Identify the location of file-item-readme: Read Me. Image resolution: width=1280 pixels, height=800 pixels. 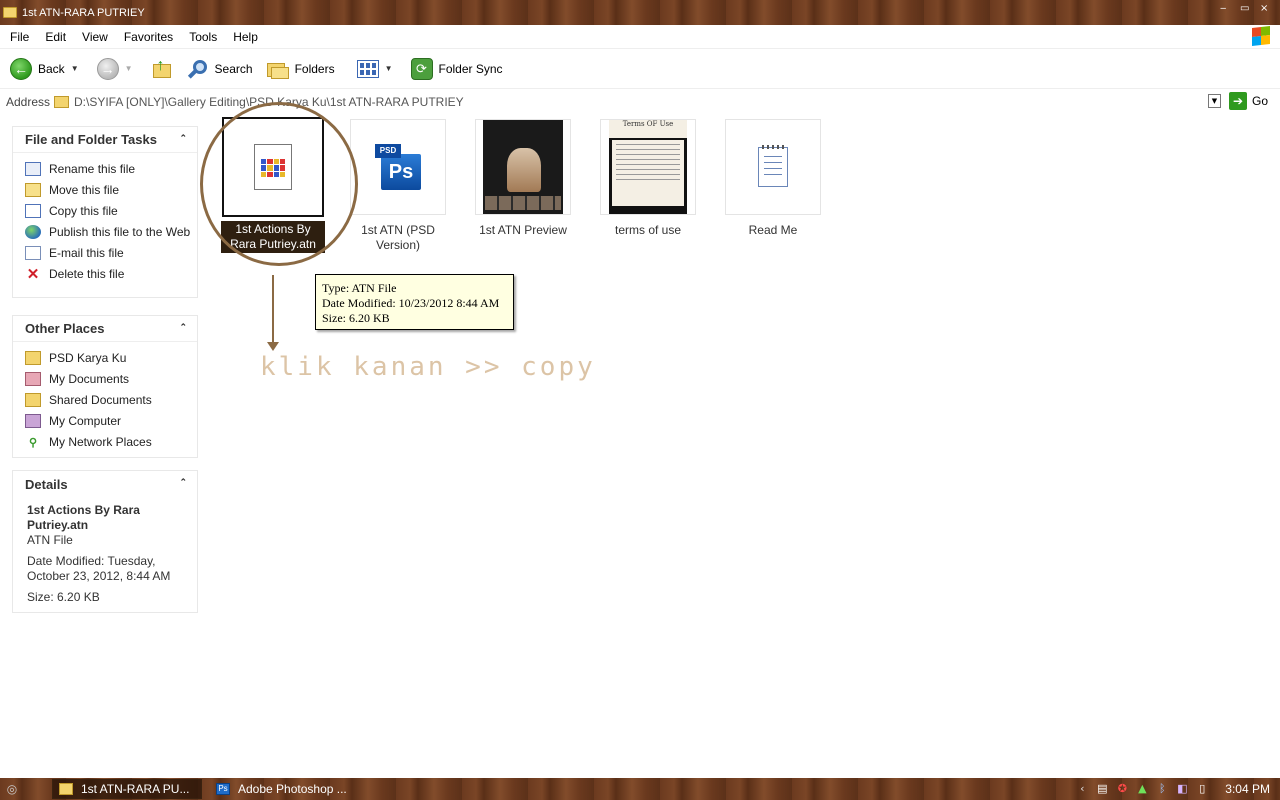
(773, 178).